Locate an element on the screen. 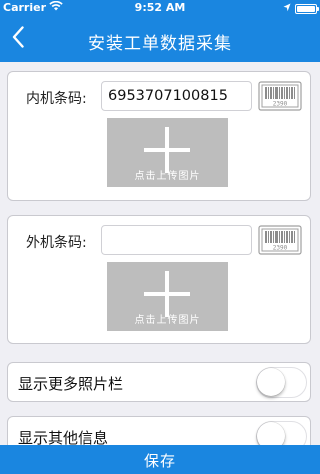 This screenshot has width=320, height=474. outdoor-barcode-input is located at coordinates (176, 240).